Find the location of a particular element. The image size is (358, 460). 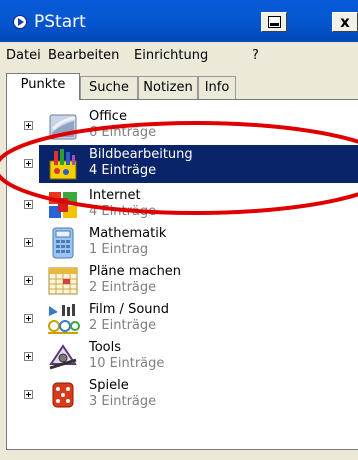

item-title: Internet is located at coordinates (115, 195).